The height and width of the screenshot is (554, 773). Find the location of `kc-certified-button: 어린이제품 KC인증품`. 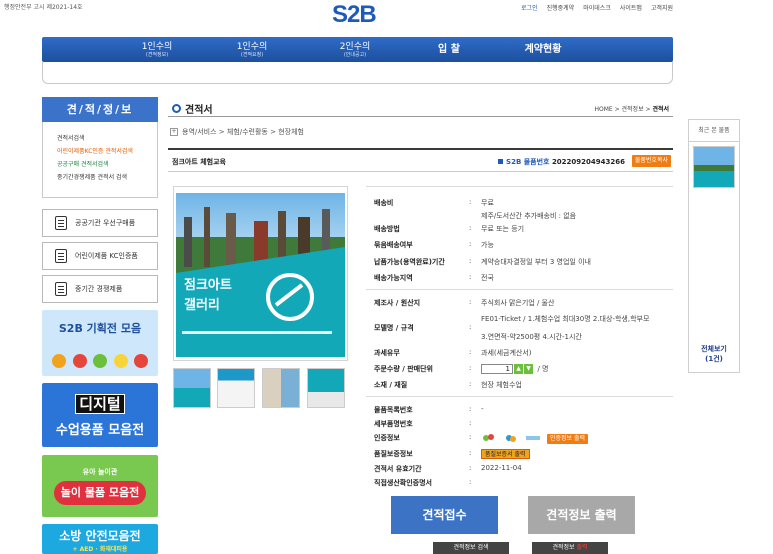

kc-certified-button: 어린이제품 KC인증품 is located at coordinates (100, 256).